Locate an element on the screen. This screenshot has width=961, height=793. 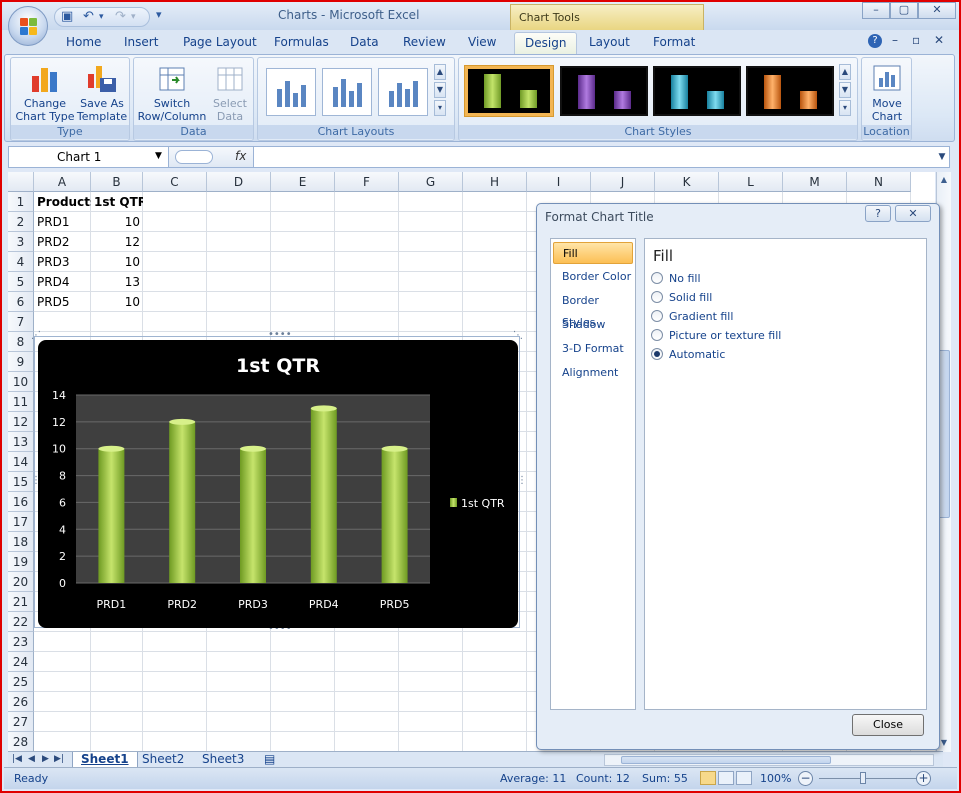
tab-format: Format is located at coordinates (674, 42).